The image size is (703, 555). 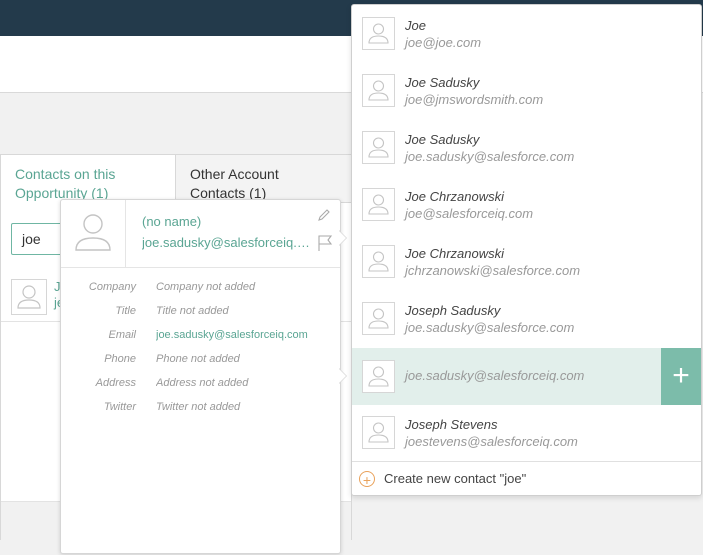 What do you see at coordinates (325, 245) in the screenshot?
I see `flag-icon` at bounding box center [325, 245].